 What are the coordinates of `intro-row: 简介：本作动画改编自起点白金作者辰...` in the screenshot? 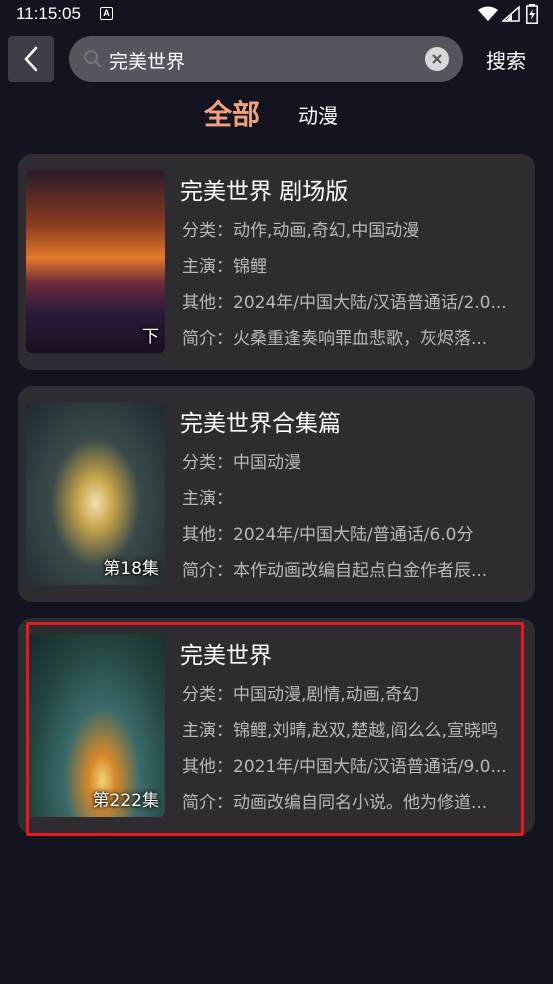 It's located at (335, 571).